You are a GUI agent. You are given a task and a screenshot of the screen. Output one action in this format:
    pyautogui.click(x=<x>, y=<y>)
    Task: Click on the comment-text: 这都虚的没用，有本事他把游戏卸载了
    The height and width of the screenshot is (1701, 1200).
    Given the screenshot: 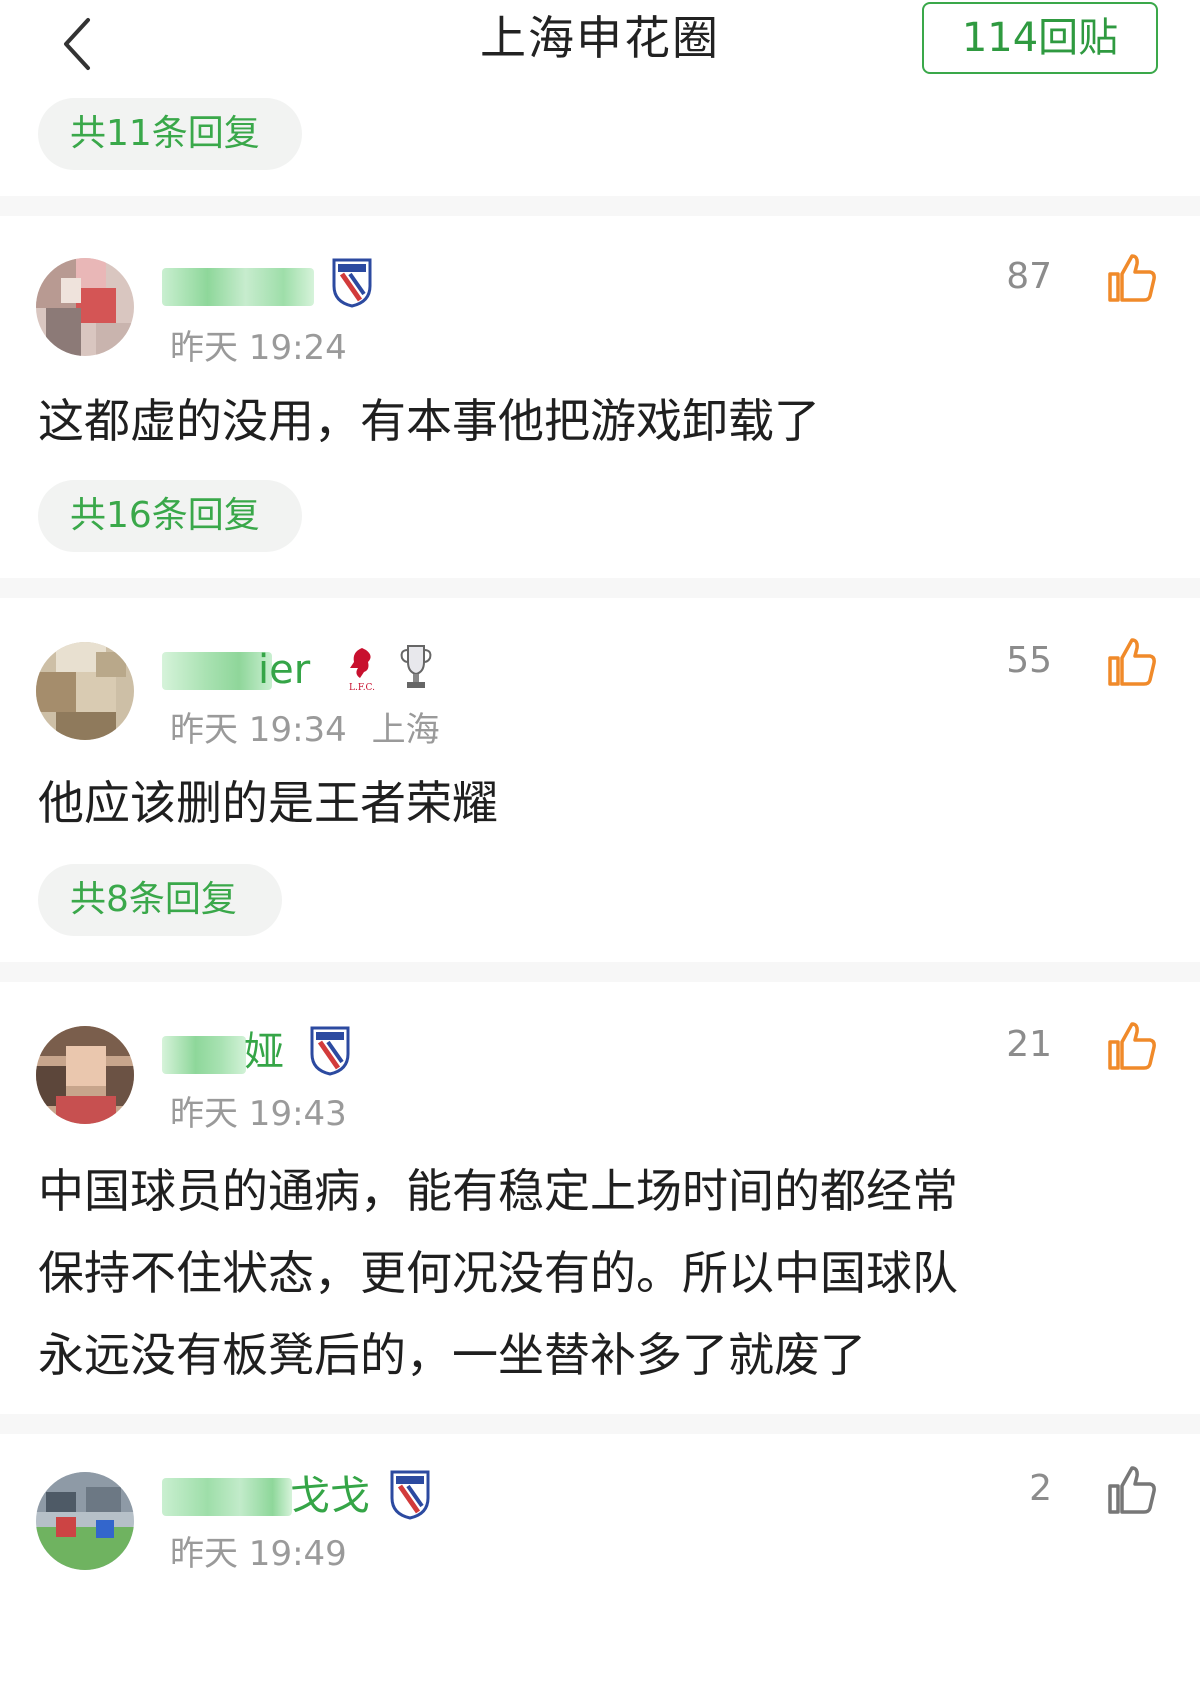 What is the action you would take?
    pyautogui.click(x=429, y=421)
    